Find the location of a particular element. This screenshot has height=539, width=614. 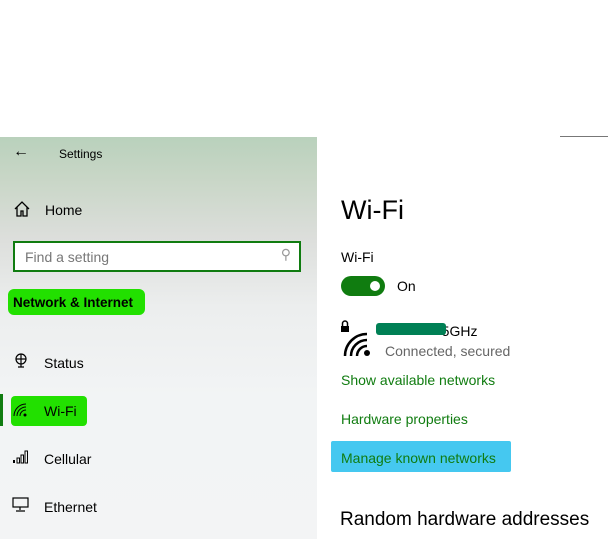

window-title: Settings is located at coordinates (81, 154).